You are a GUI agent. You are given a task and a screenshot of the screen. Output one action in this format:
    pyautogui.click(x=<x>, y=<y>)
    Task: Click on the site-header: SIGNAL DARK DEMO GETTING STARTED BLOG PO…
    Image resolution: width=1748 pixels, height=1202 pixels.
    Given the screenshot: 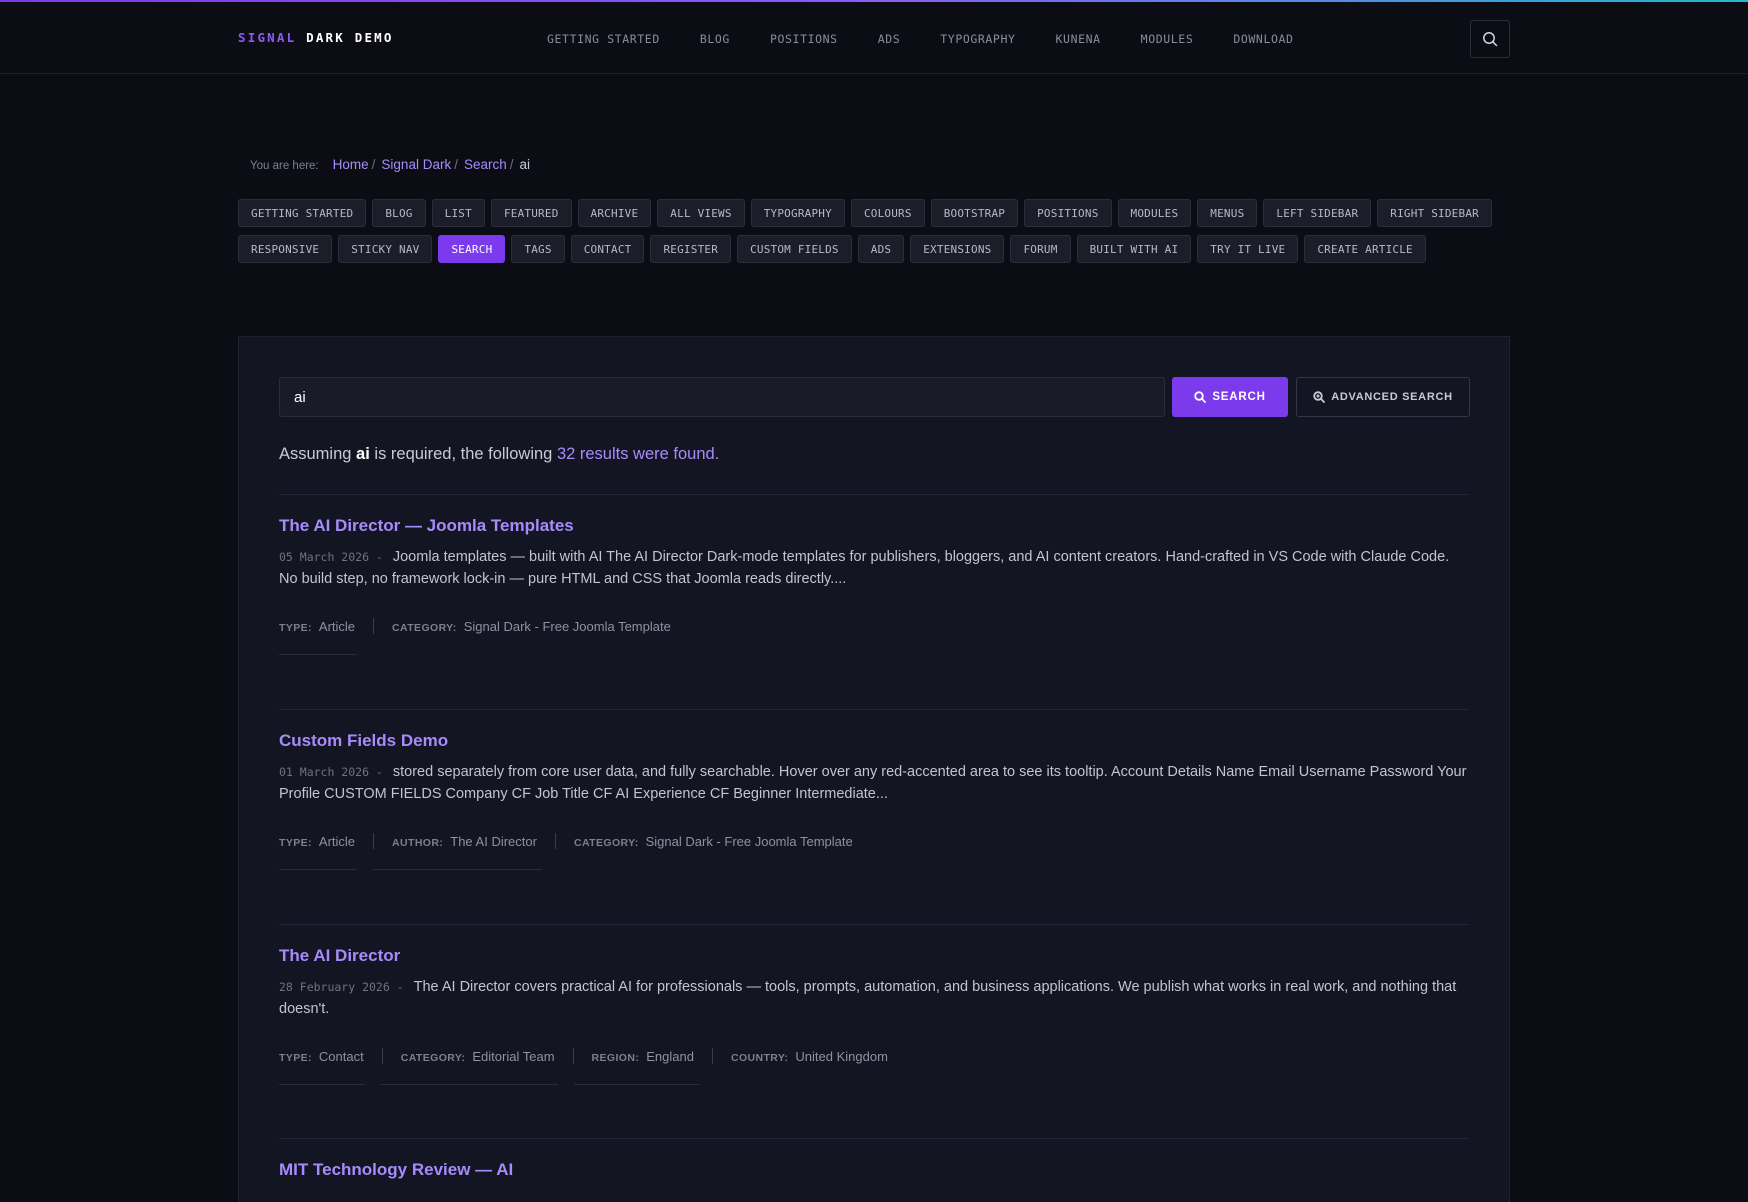 What is the action you would take?
    pyautogui.click(x=874, y=38)
    